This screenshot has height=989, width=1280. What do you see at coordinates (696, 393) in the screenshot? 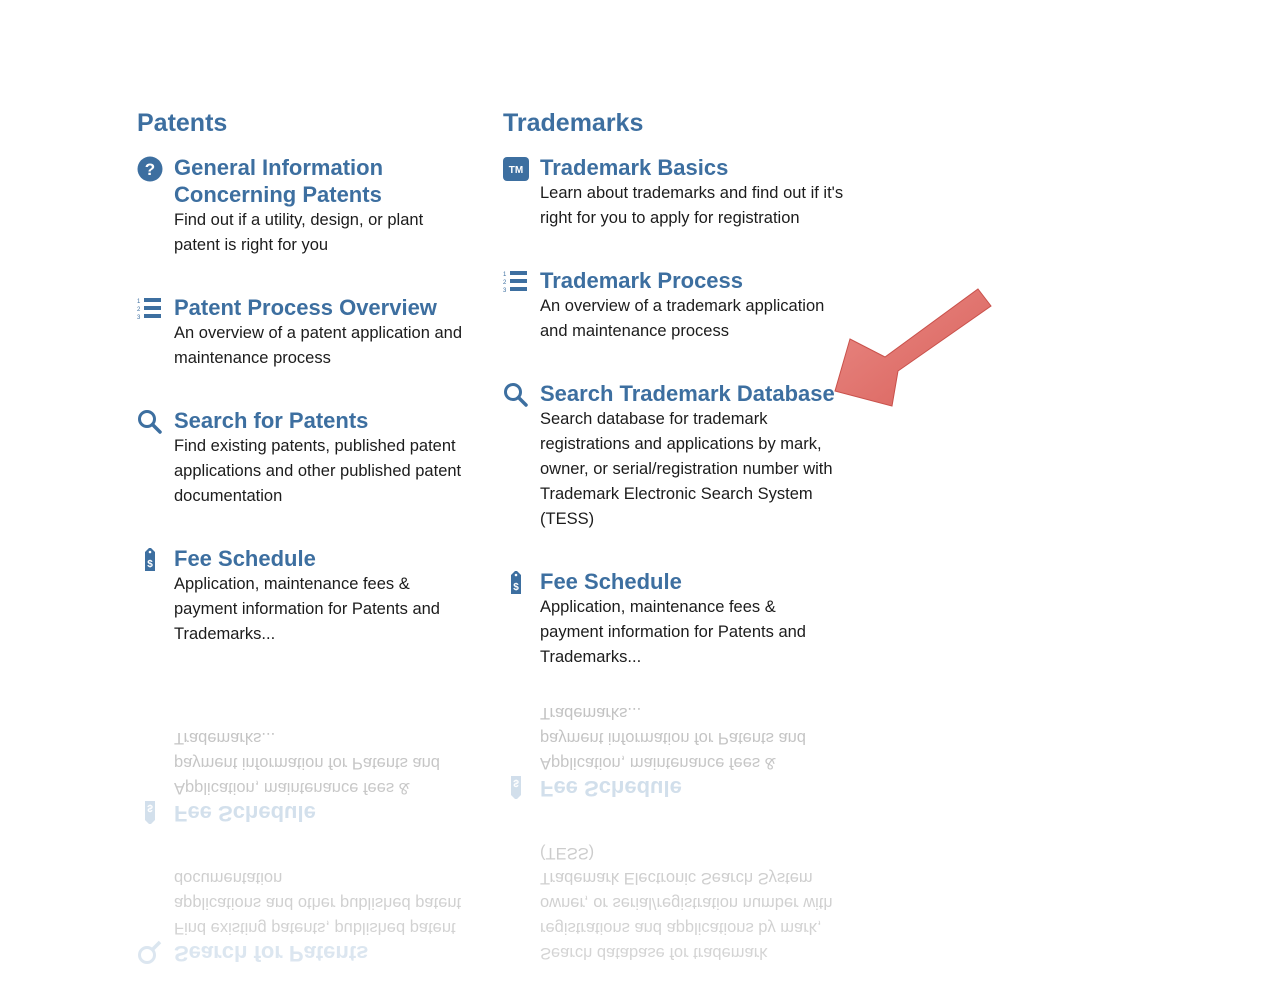
I see `search-trademark-database-link: Search Trademark Database` at bounding box center [696, 393].